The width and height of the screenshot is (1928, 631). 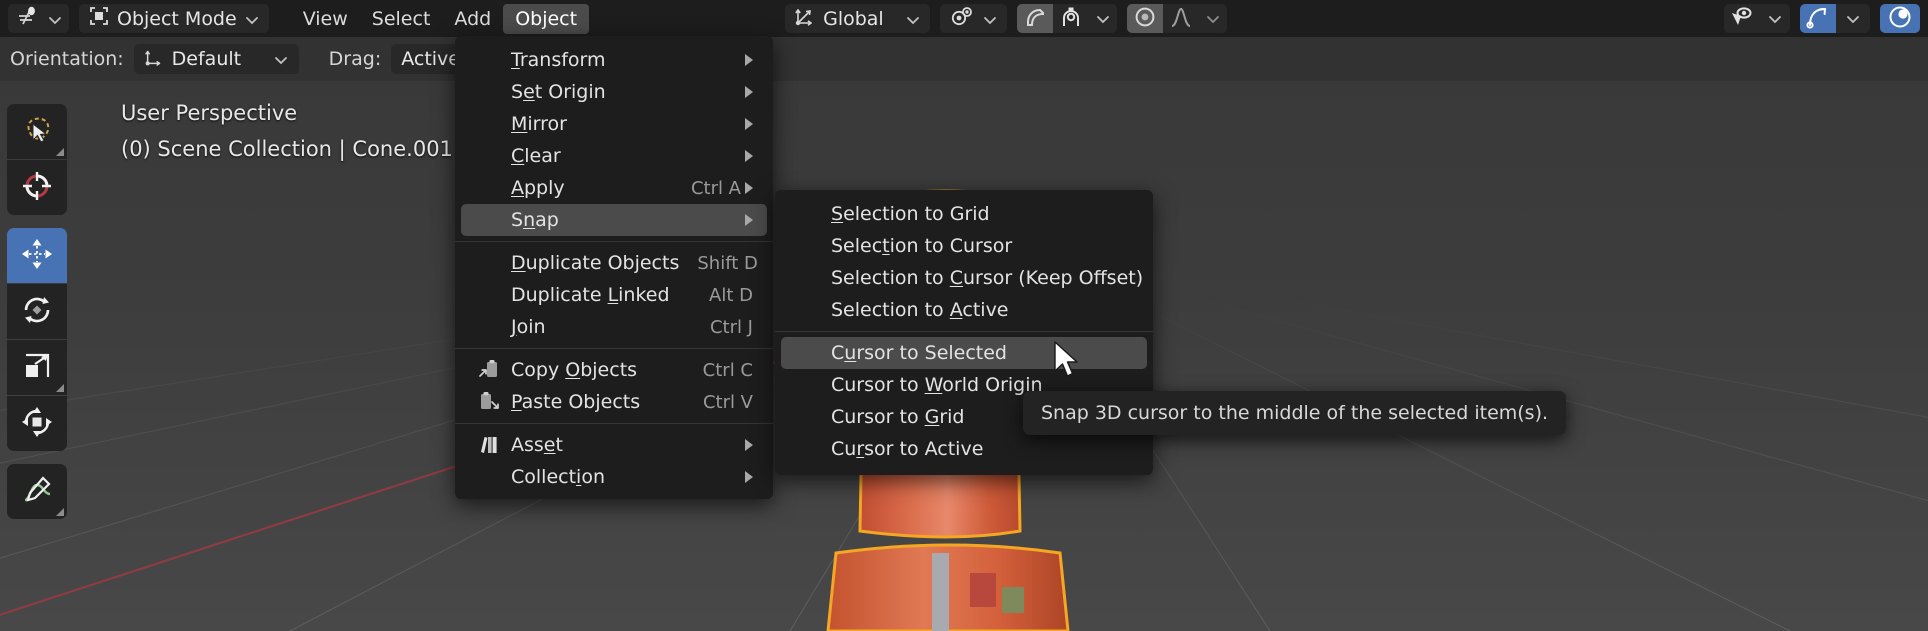 I want to click on overlays-toggle-button, so click(x=1900, y=18).